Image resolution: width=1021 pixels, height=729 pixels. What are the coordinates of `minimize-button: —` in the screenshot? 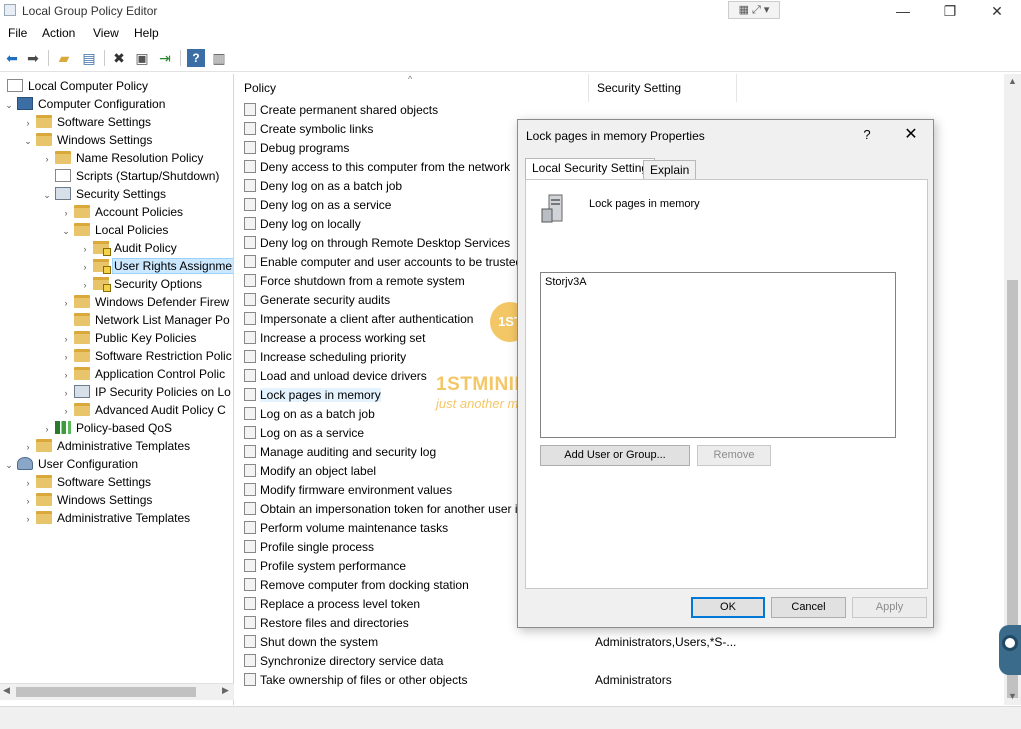 It's located at (903, 11).